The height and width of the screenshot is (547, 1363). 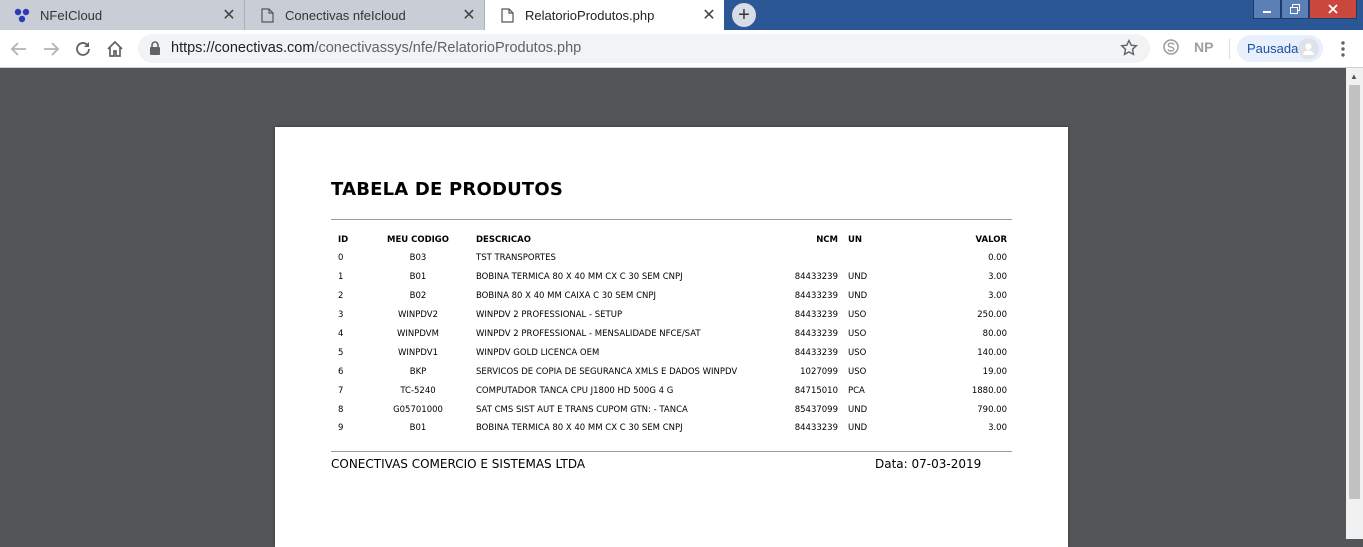 What do you see at coordinates (341, 315) in the screenshot?
I see `cell-id: 3` at bounding box center [341, 315].